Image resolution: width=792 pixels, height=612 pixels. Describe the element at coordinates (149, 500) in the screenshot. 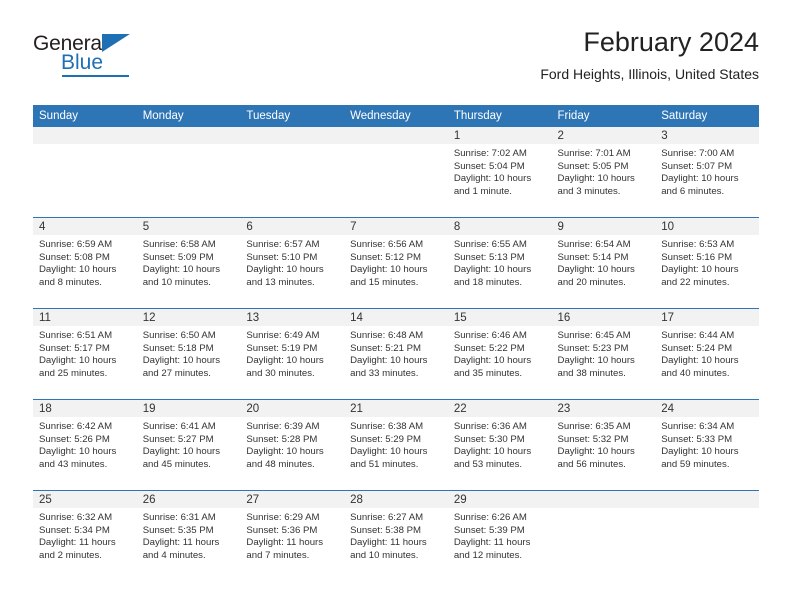

I see `day-number: 26` at that location.